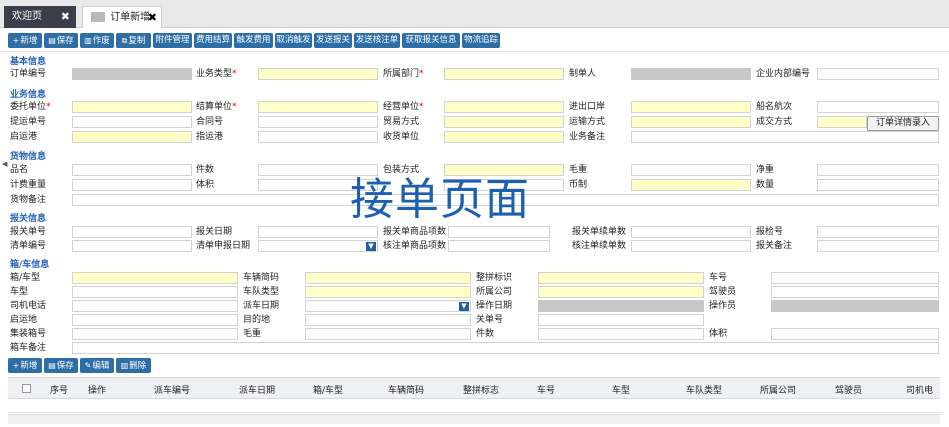 This screenshot has width=949, height=427. I want to click on fleet-type-field, so click(388, 292).